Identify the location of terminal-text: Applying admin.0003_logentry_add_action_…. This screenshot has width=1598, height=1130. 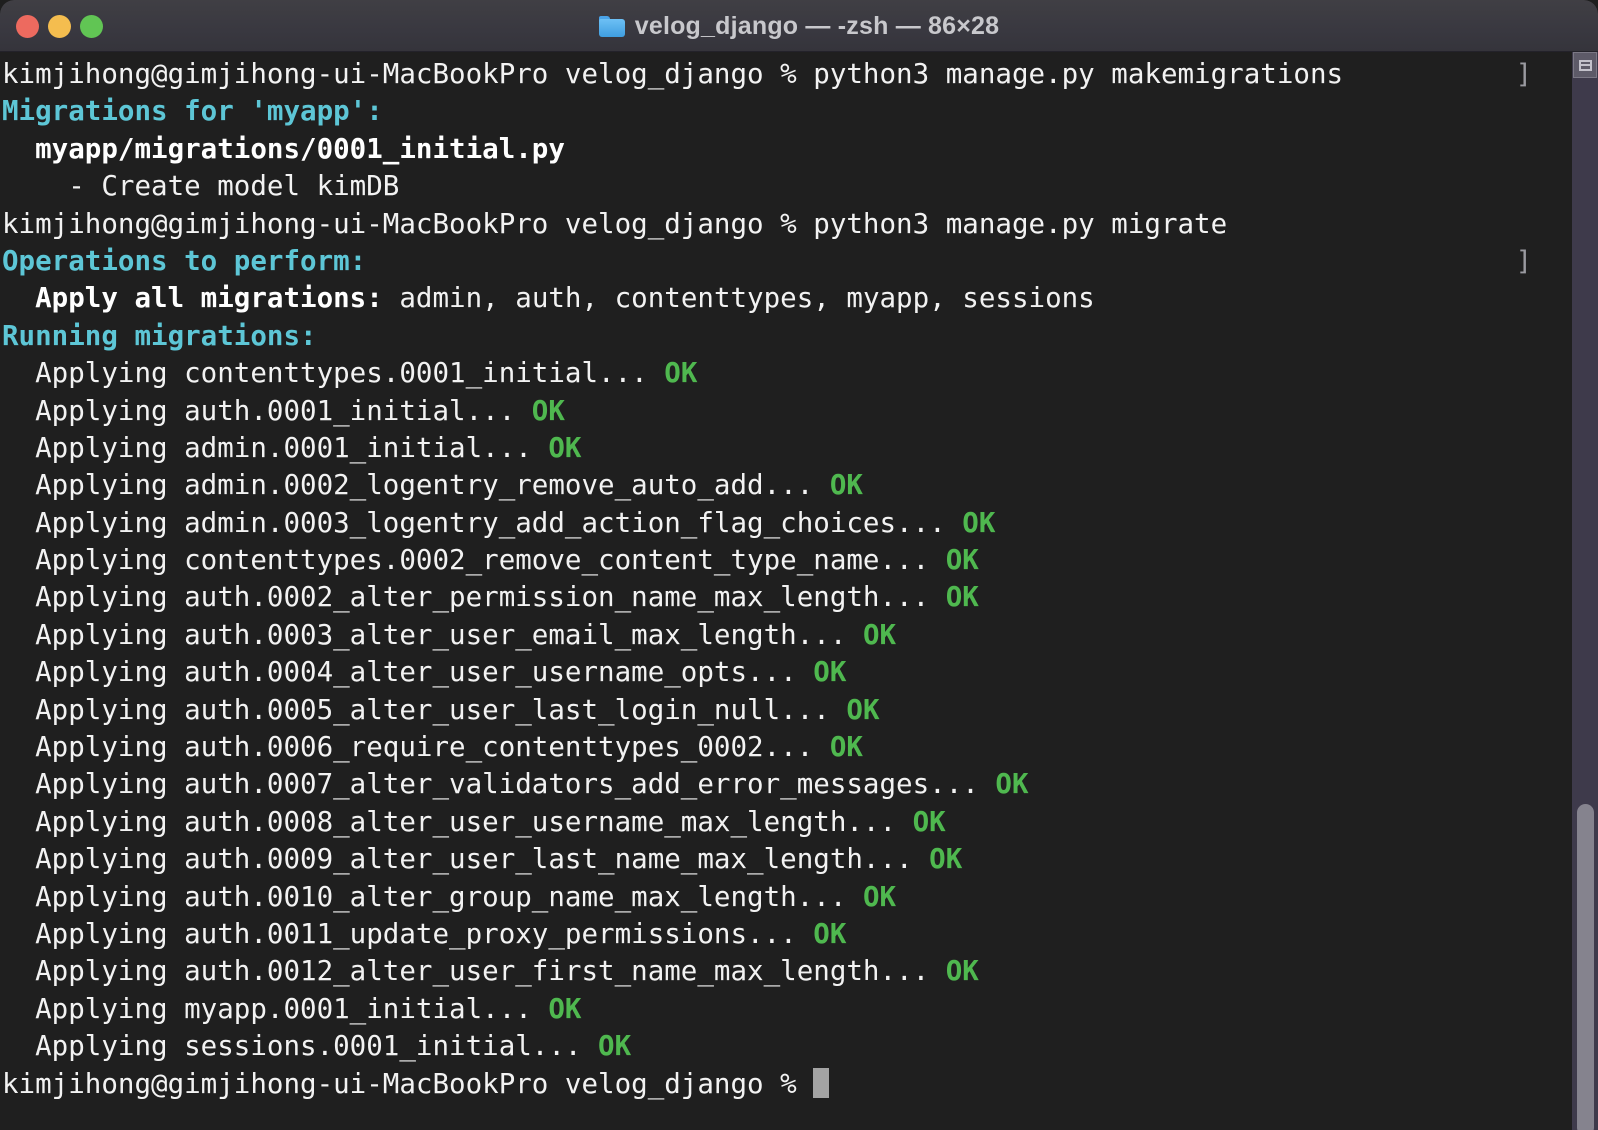
(474, 522).